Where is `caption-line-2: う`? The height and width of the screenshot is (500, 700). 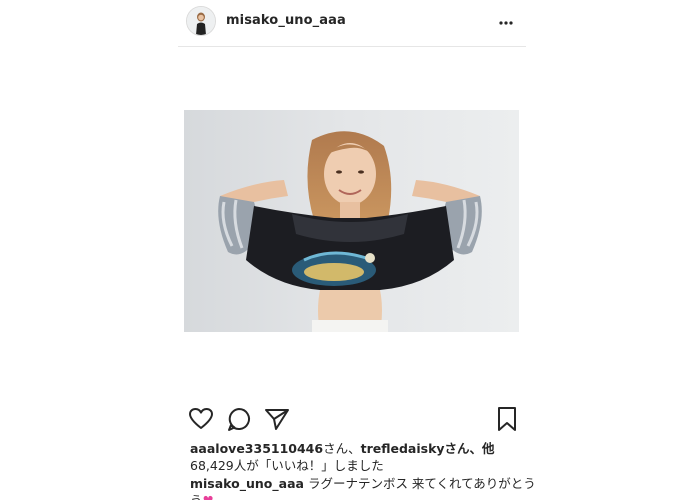
caption-line-2: う is located at coordinates (196, 496).